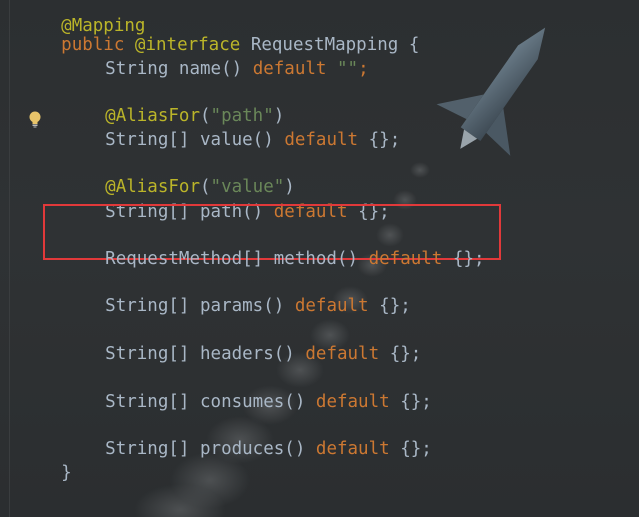  I want to click on code-line-interface-declaration: public @interface RequestMapping {, so click(219, 32).